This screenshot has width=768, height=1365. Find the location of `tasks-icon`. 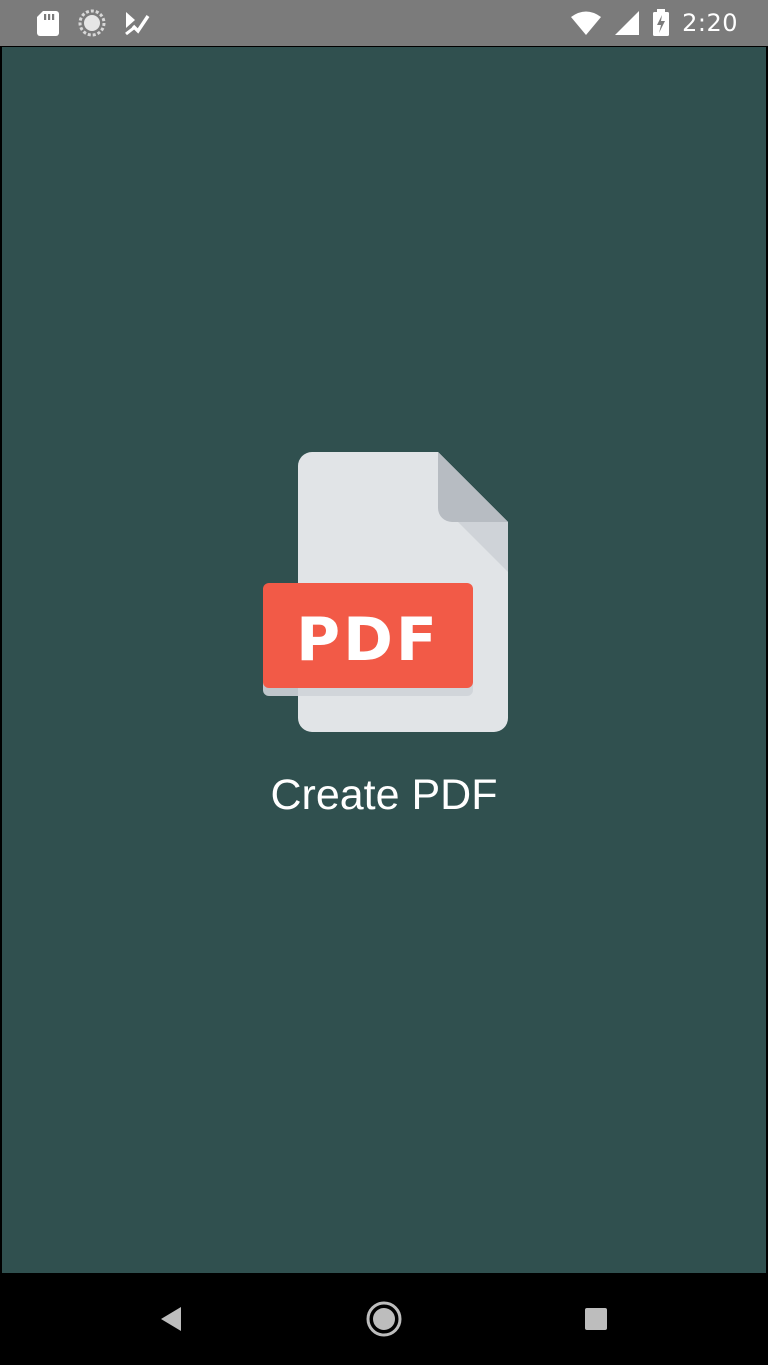

tasks-icon is located at coordinates (137, 23).